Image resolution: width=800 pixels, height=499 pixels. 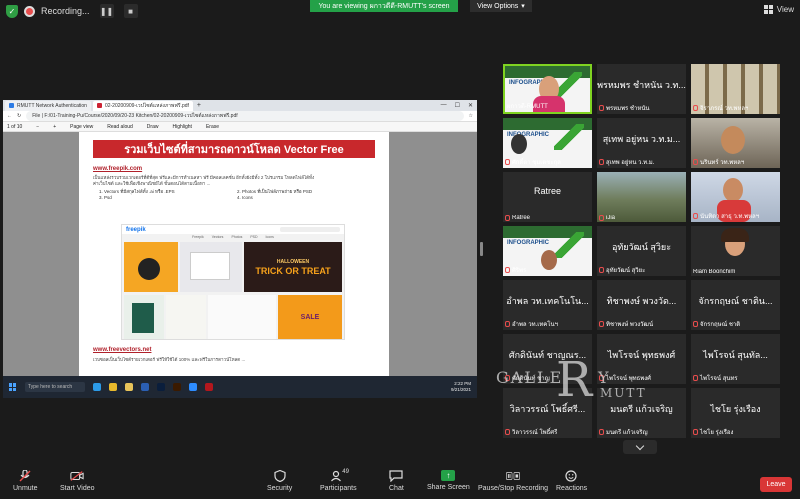 What do you see at coordinates (105, 197) in the screenshot?
I see `list-item: 3. Psd` at bounding box center [105, 197].